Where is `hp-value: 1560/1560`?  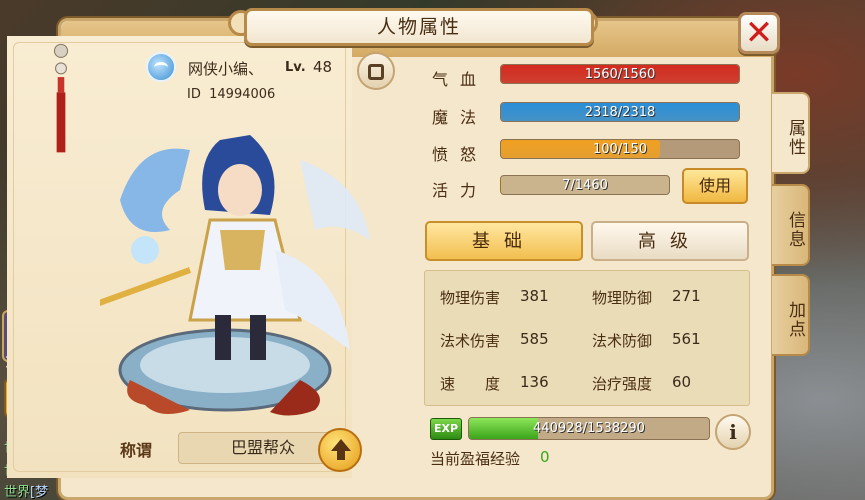
hp-value: 1560/1560 is located at coordinates (620, 74).